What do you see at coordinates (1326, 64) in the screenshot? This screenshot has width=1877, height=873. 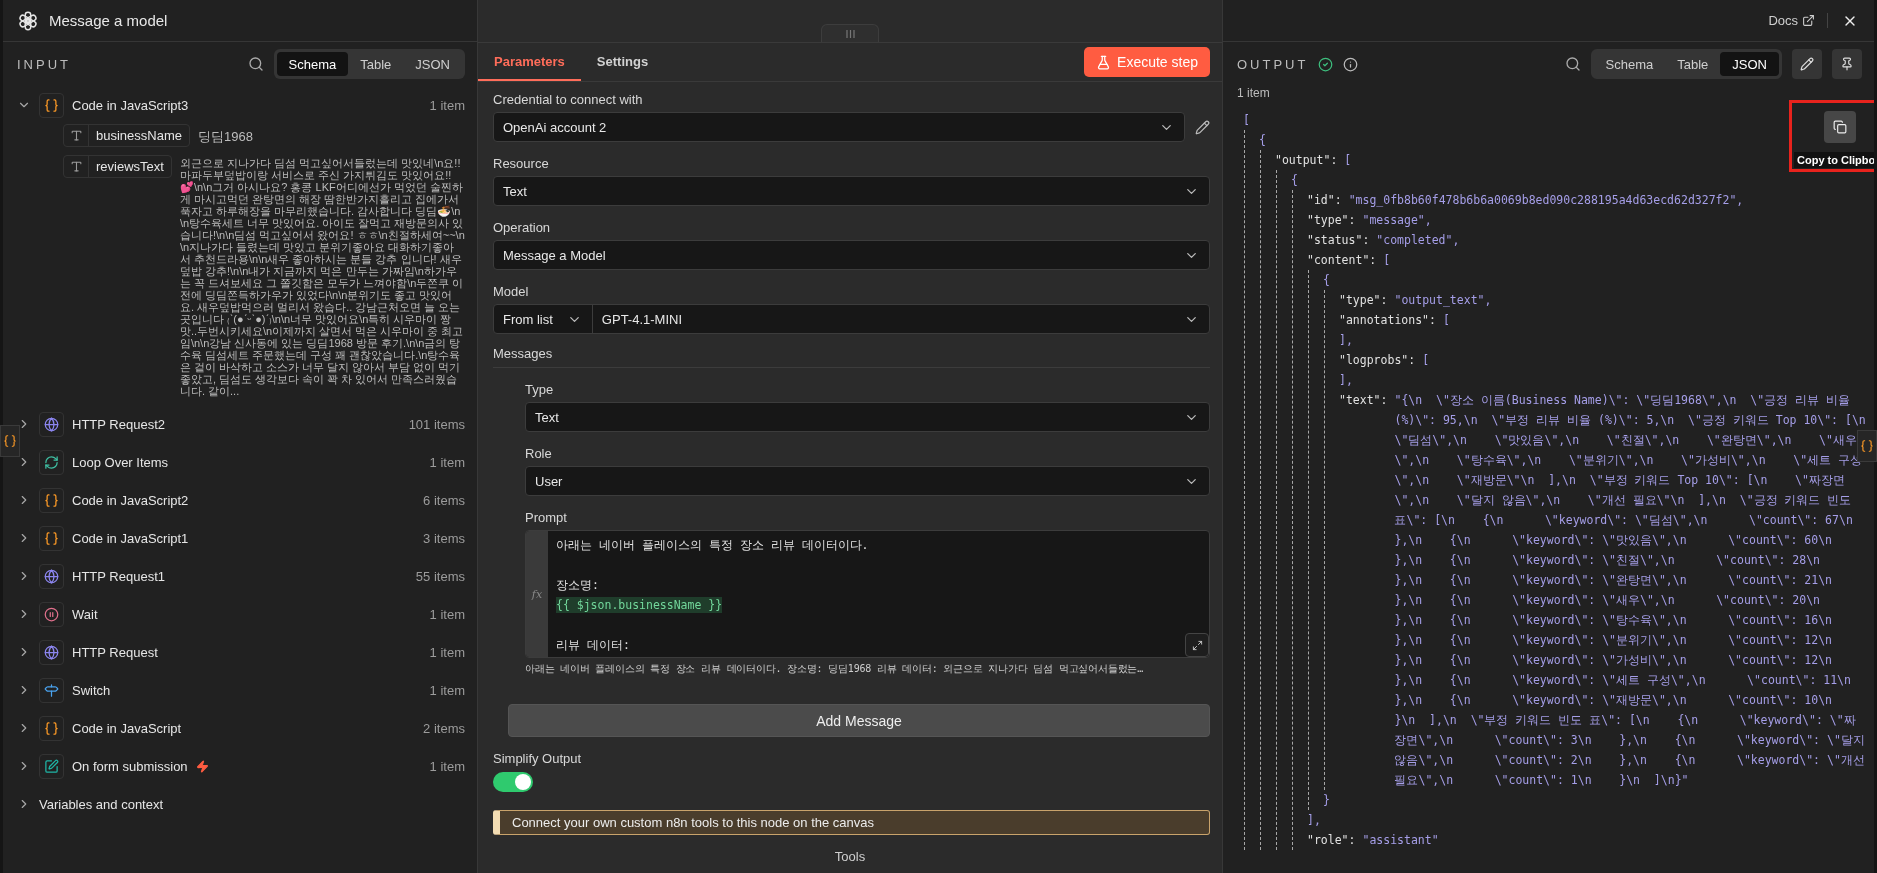 I see `check-circle-icon` at bounding box center [1326, 64].